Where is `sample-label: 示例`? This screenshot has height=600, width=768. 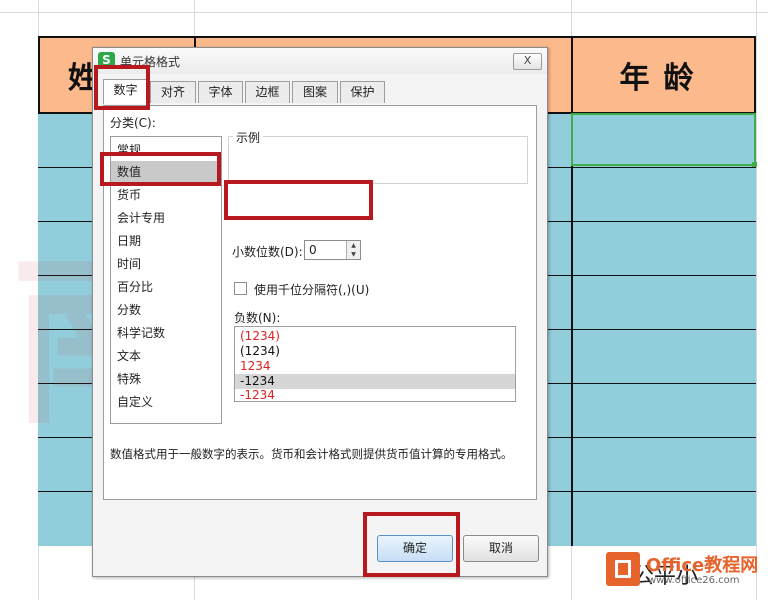
sample-label: 示例 is located at coordinates (248, 137).